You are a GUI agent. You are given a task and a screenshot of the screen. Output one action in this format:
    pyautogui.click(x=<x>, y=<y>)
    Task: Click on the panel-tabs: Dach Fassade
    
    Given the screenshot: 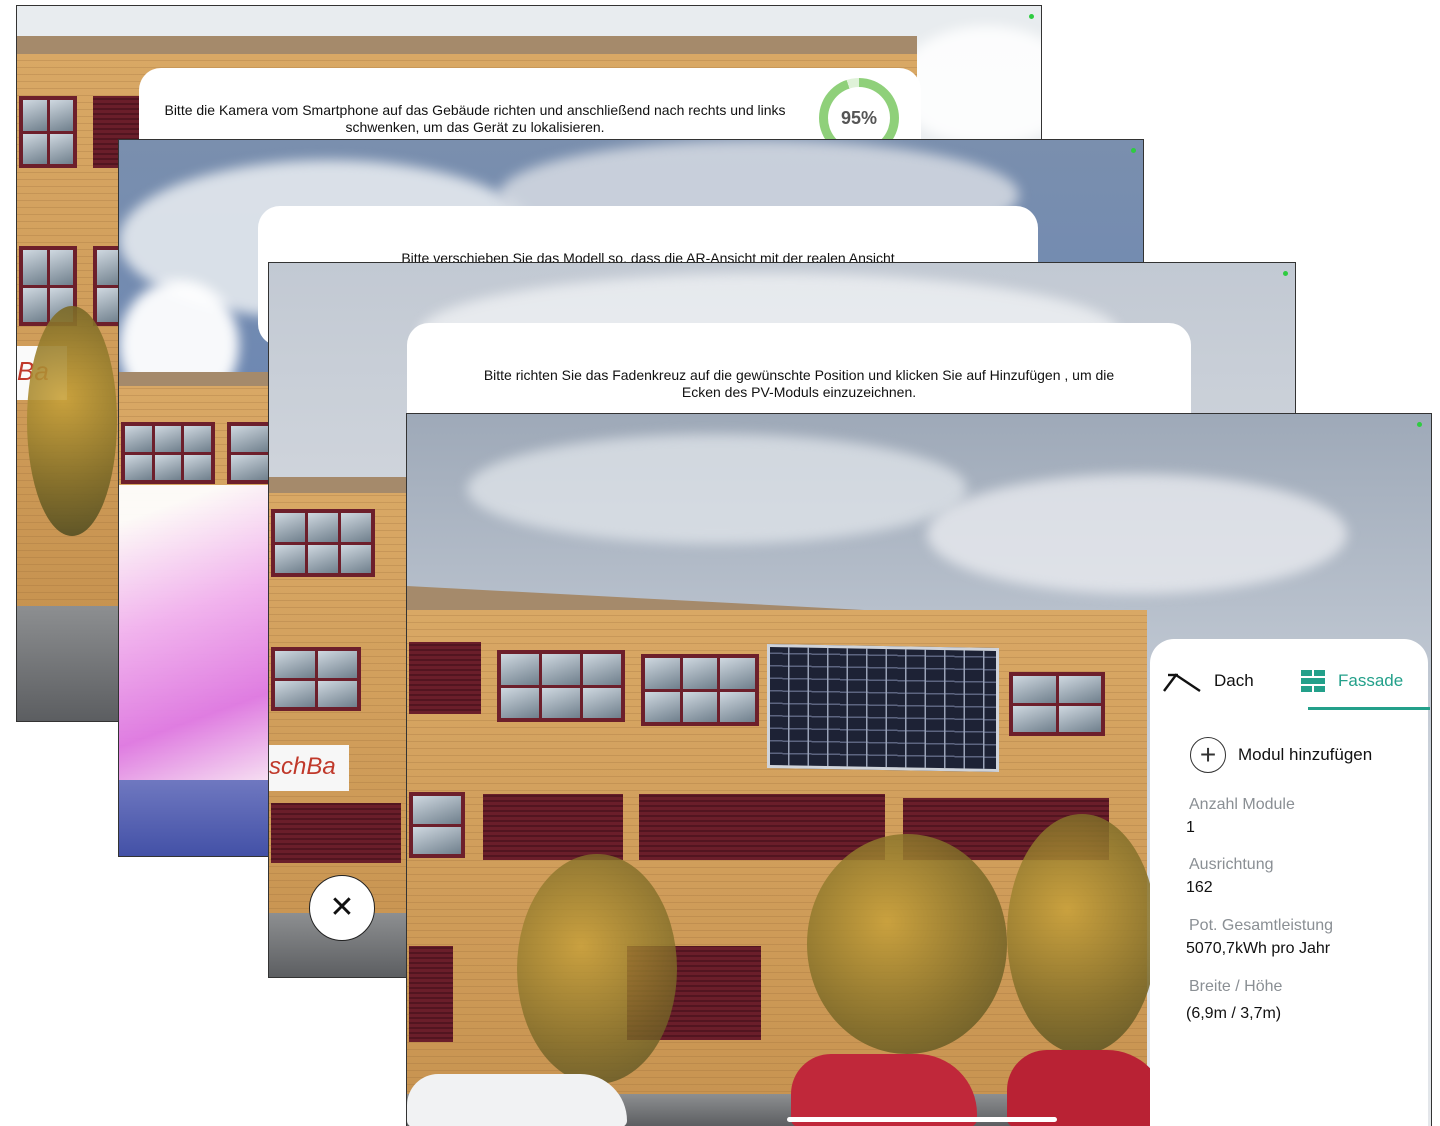 What is the action you would take?
    pyautogui.click(x=1296, y=690)
    